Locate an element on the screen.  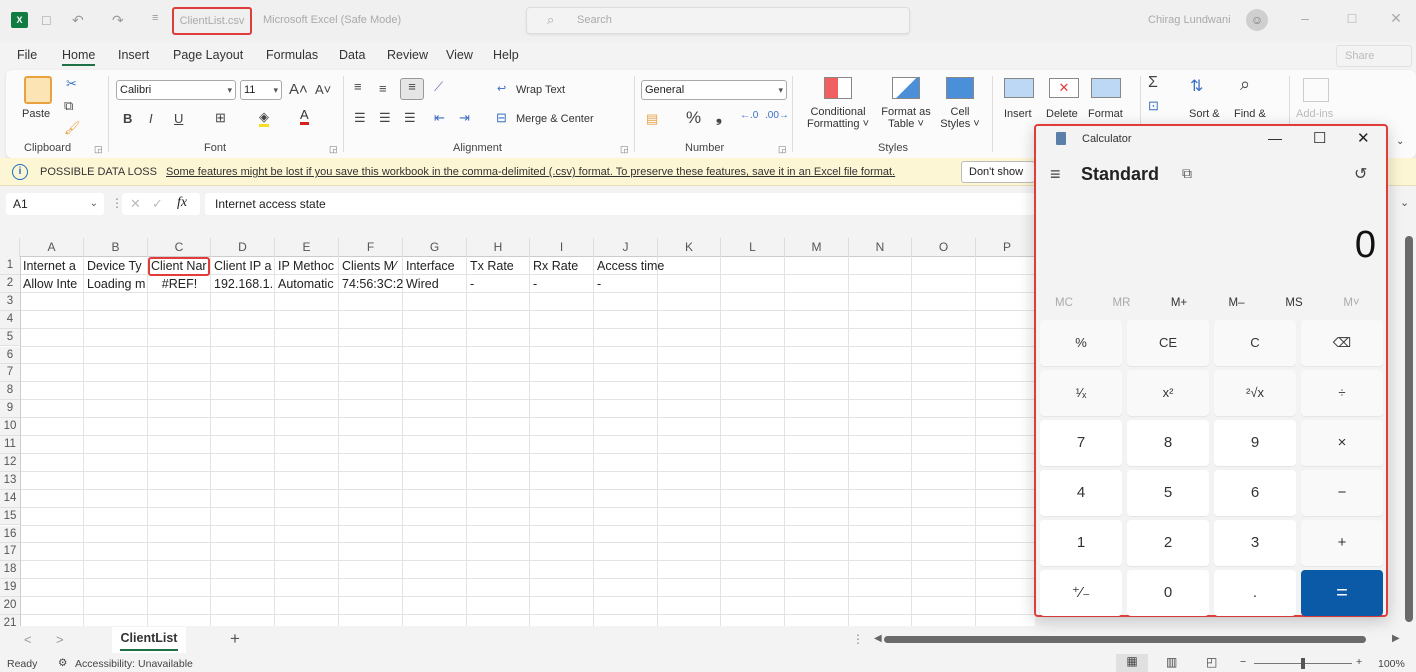
column-header-h: H is located at coordinates (498, 247).